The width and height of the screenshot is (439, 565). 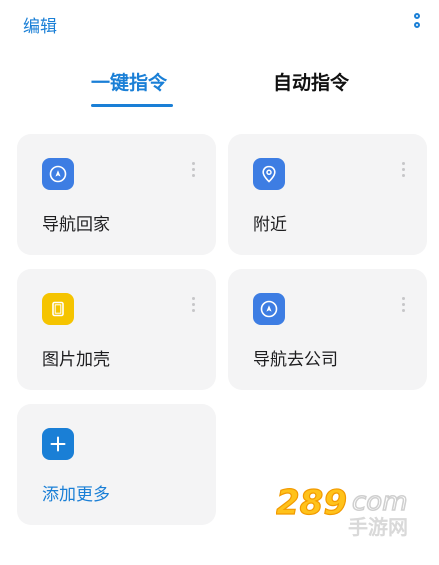 What do you see at coordinates (311, 81) in the screenshot?
I see `tab-auto-commands: 自动指令` at bounding box center [311, 81].